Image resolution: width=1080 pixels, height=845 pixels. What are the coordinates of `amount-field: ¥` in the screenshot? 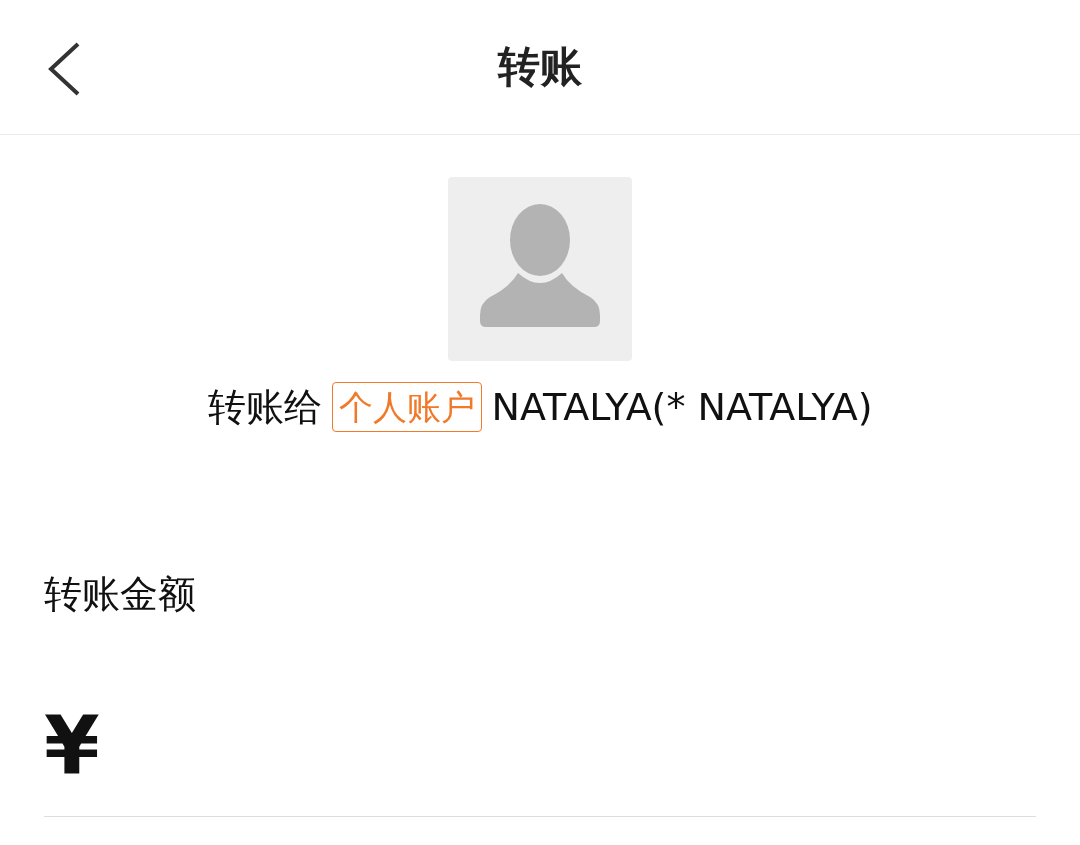 It's located at (540, 759).